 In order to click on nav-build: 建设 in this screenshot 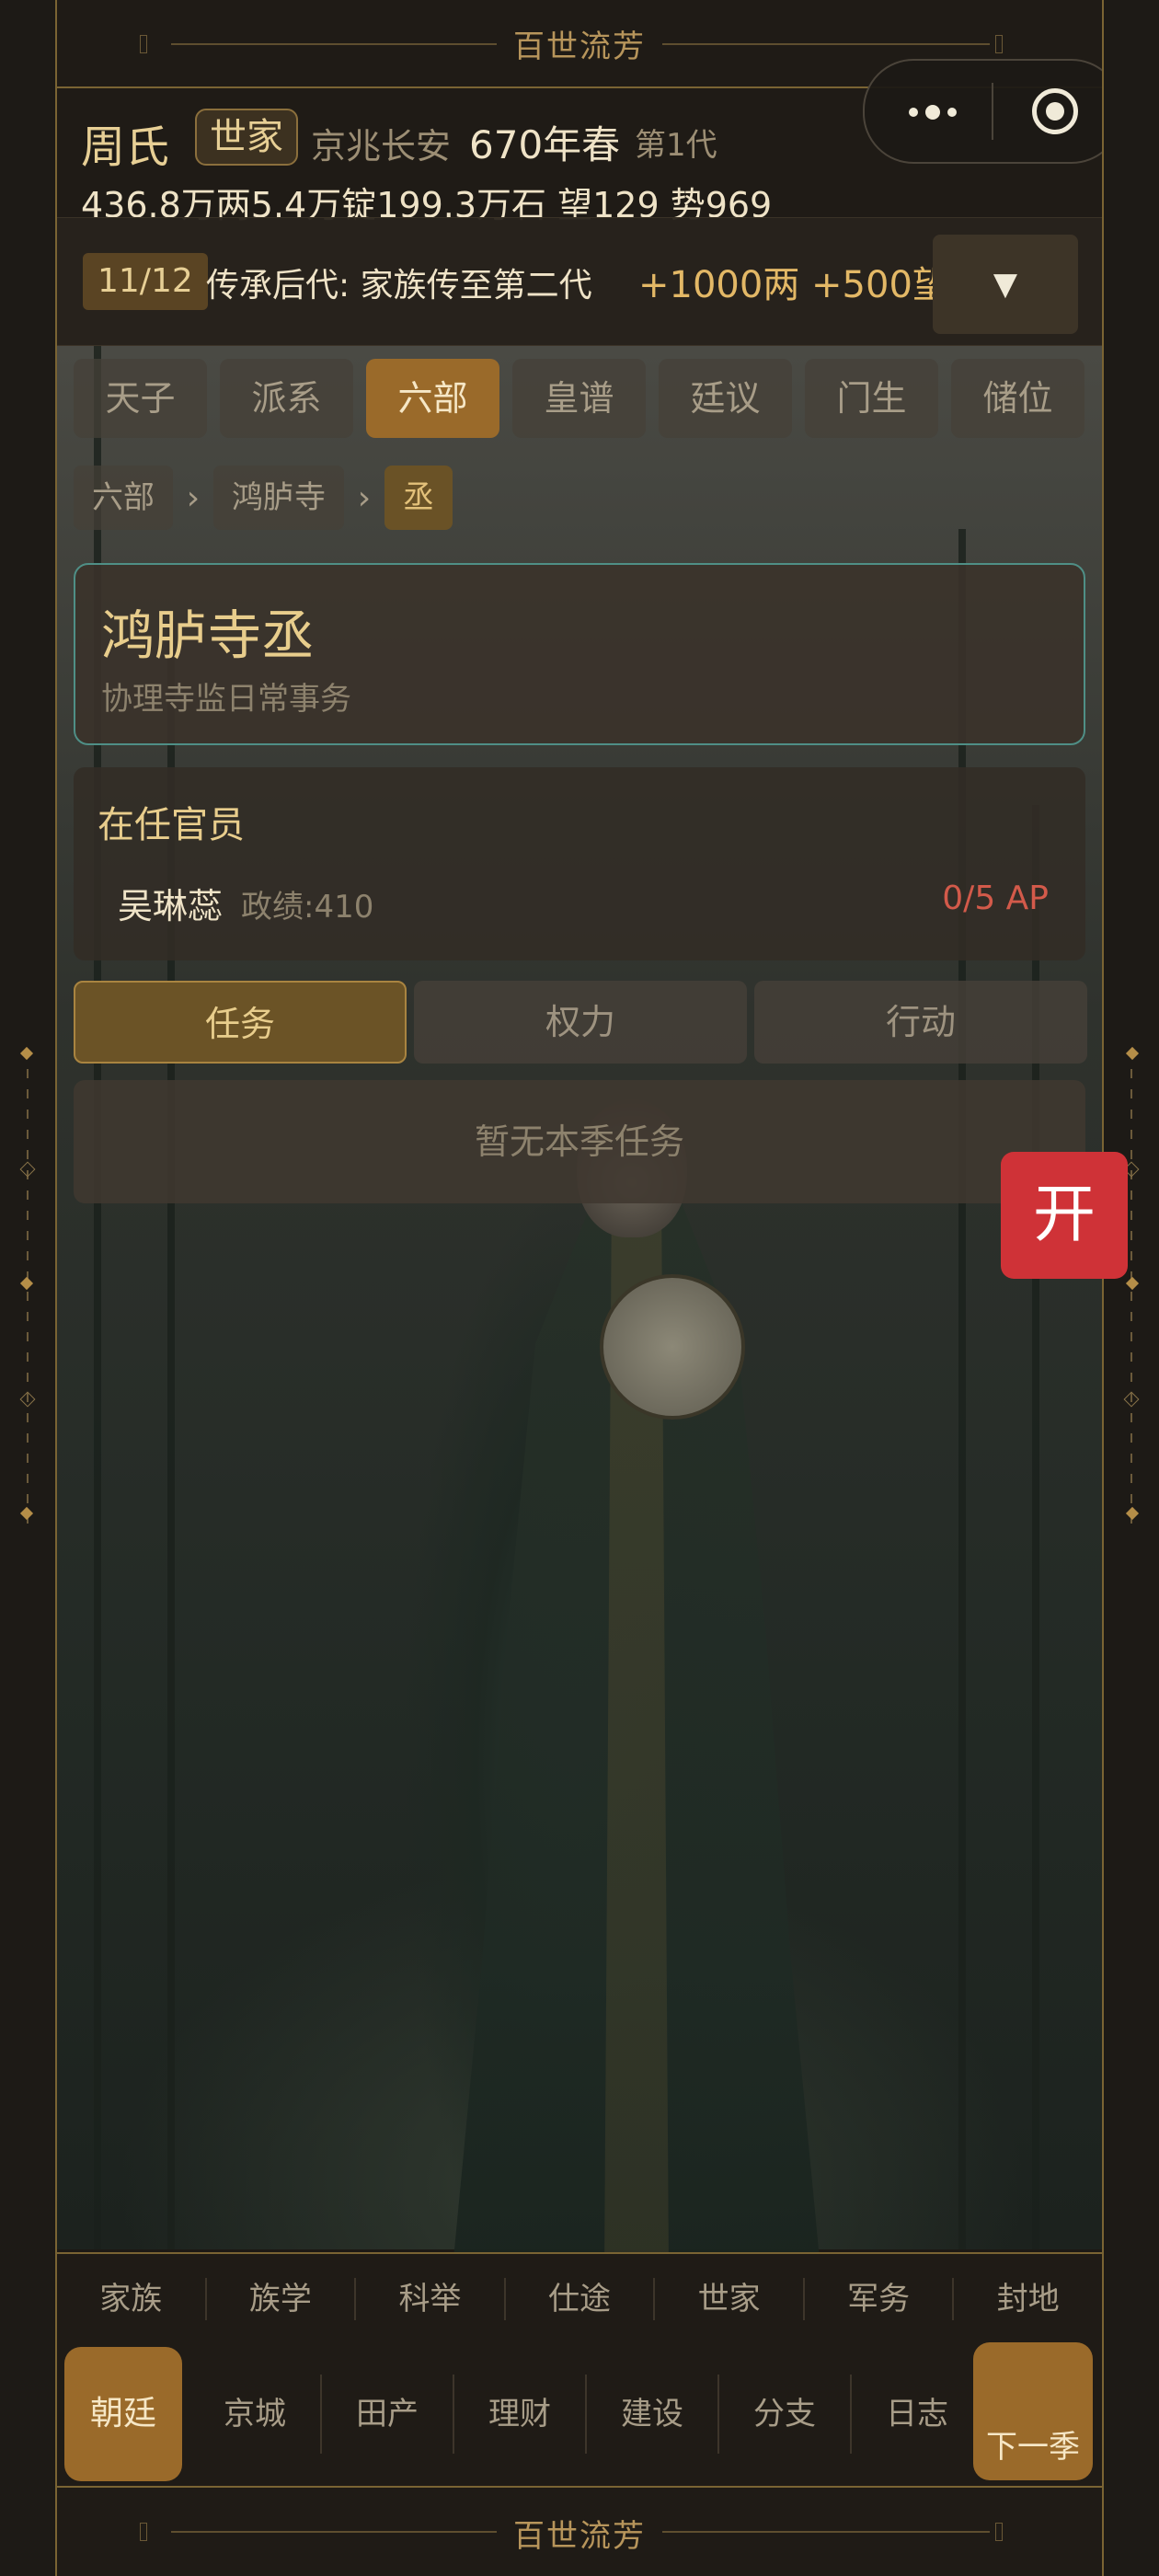, I will do `click(651, 2414)`.